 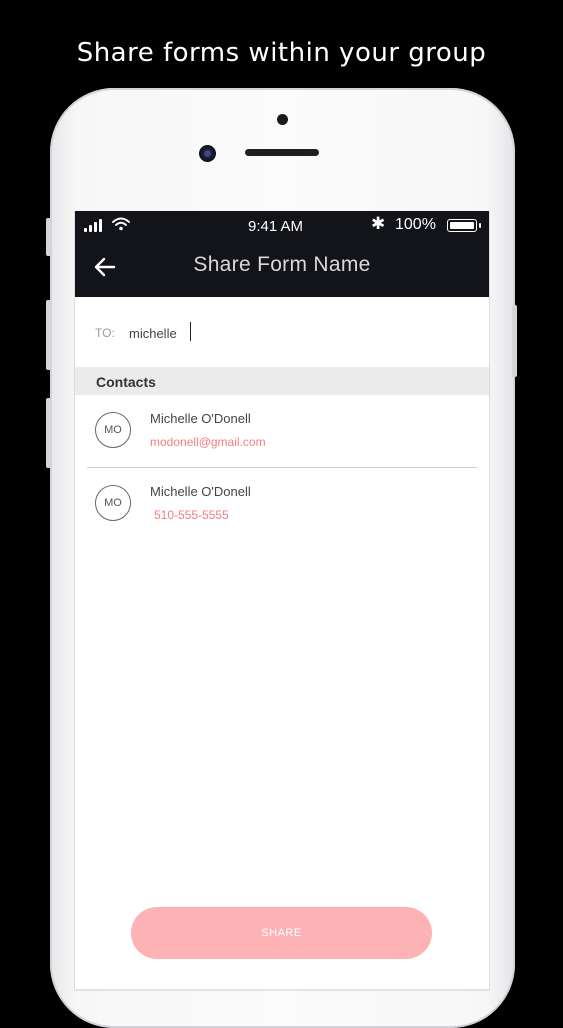 I want to click on recipient-row: TO:, so click(x=282, y=332).